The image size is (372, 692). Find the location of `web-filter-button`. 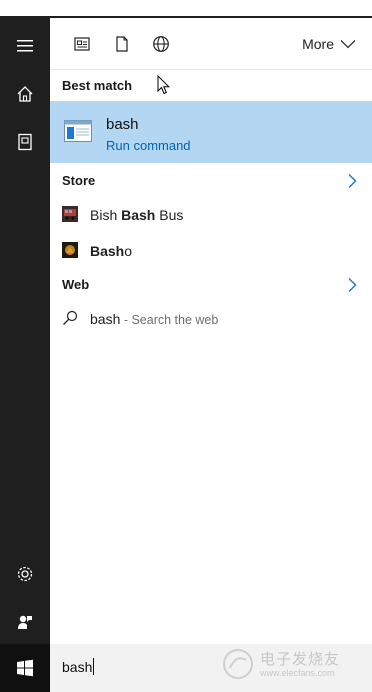

web-filter-button is located at coordinates (161, 44).